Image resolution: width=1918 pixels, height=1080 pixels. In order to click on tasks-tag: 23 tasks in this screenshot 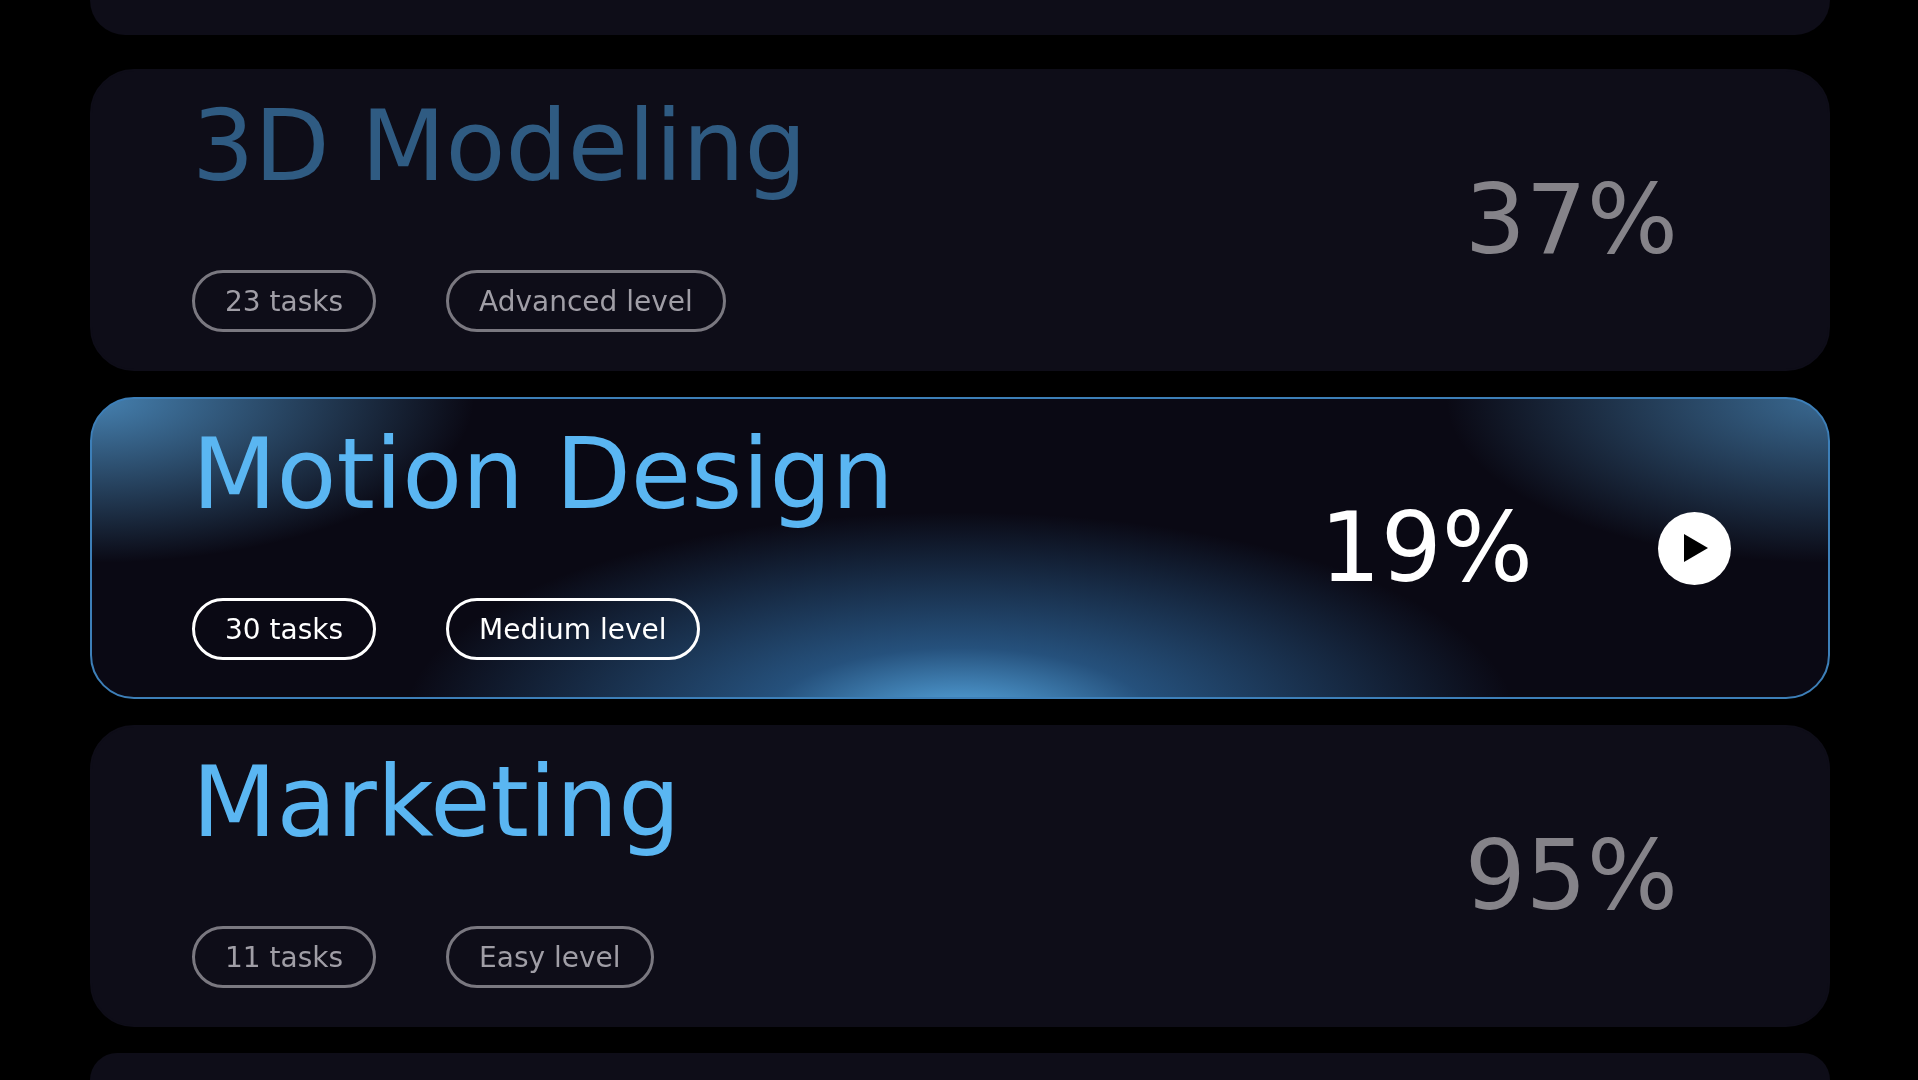, I will do `click(284, 301)`.